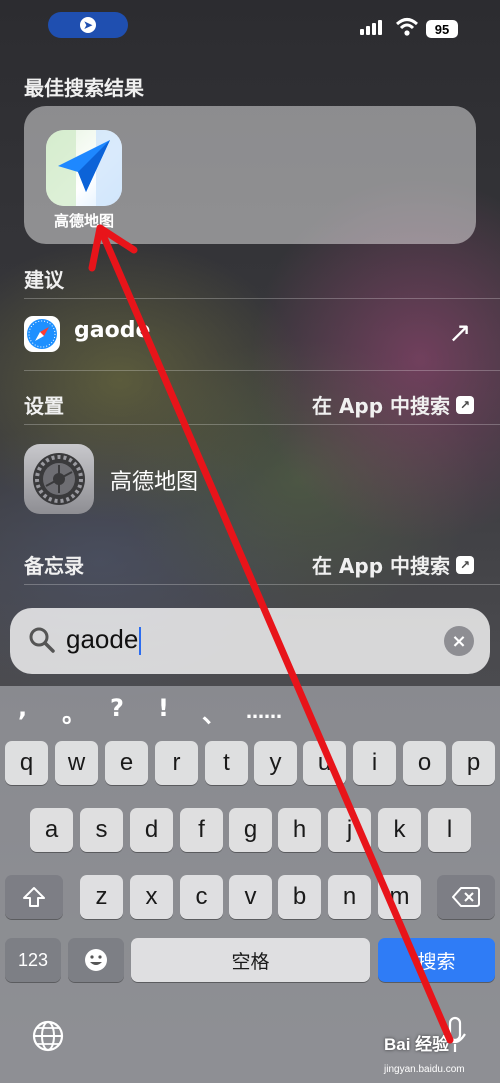 The width and height of the screenshot is (500, 1083). I want to click on key-i: i, so click(374, 763).